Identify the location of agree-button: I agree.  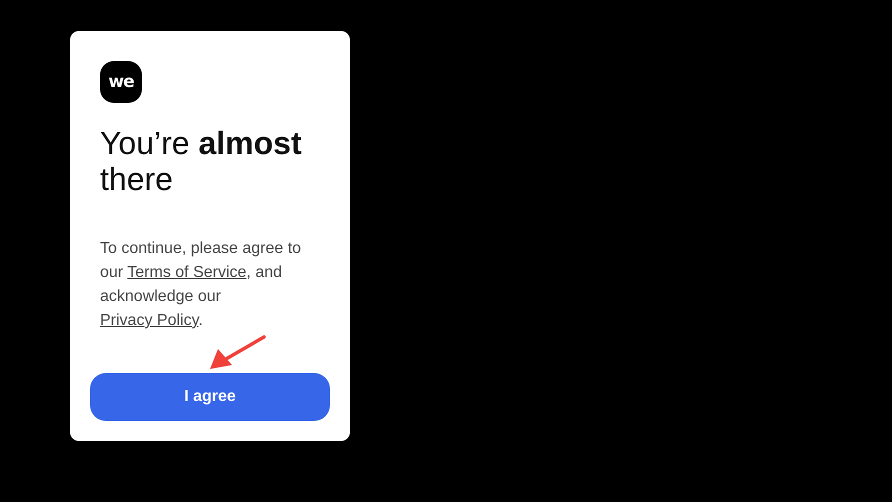
(210, 397).